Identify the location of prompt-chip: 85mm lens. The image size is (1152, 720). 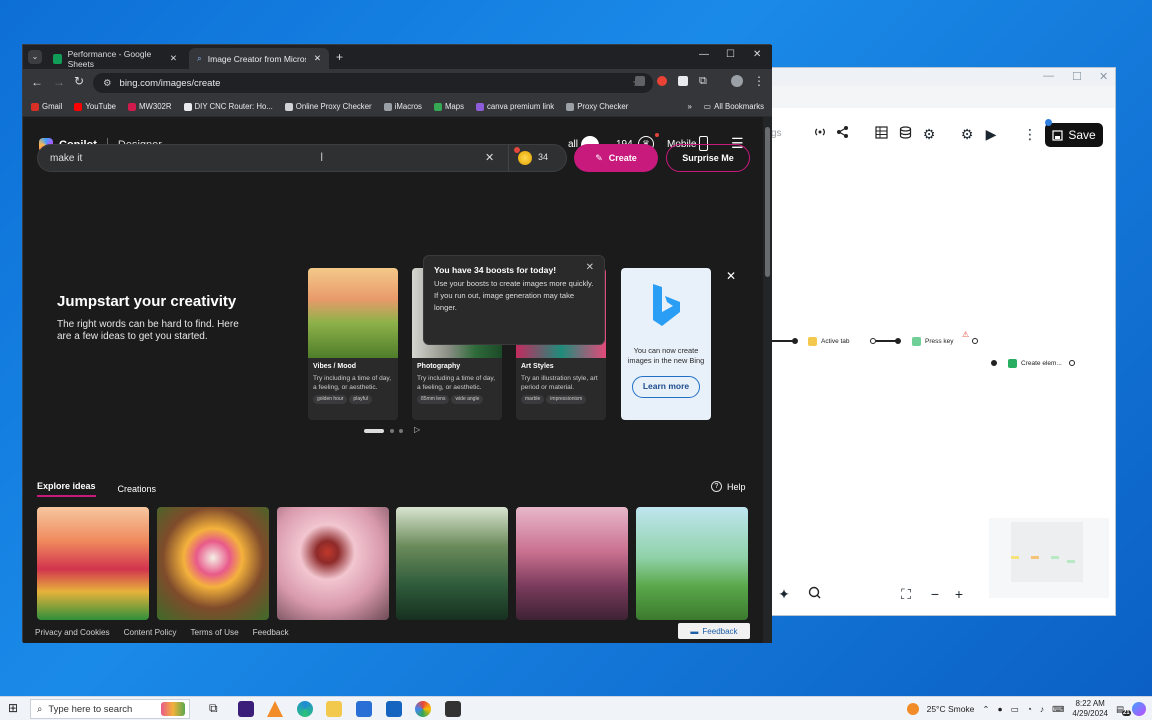
(433, 399).